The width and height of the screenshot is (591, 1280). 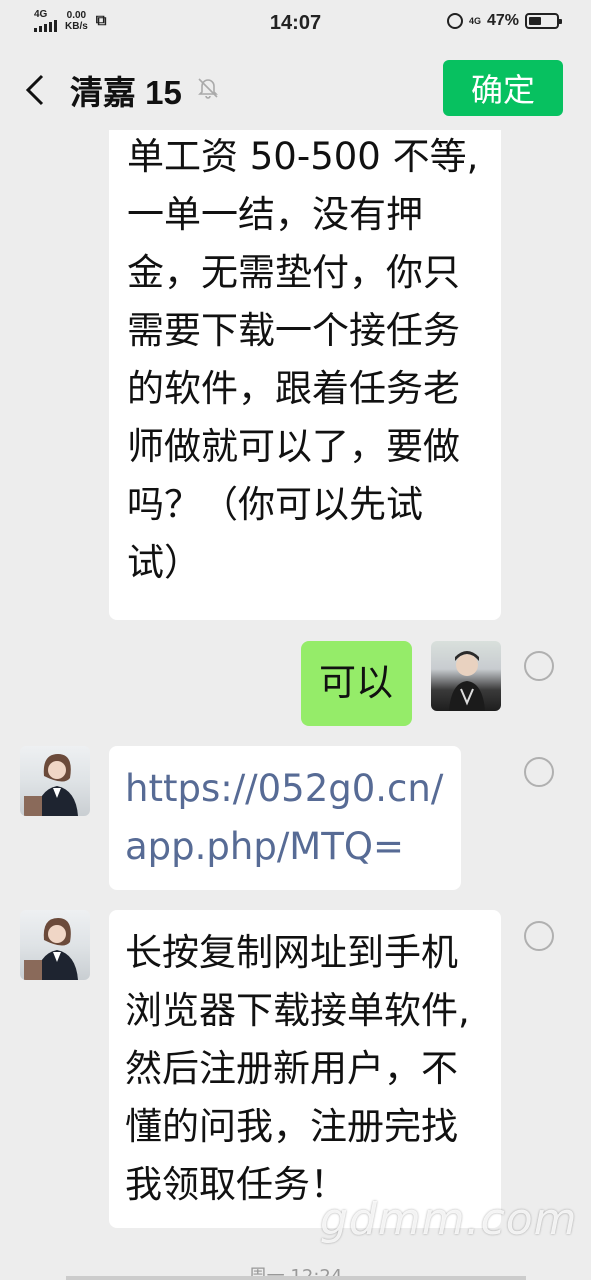 I want to click on message-bubble-received: https://052g0.cn/ app.php/MTQ=, so click(x=285, y=818).